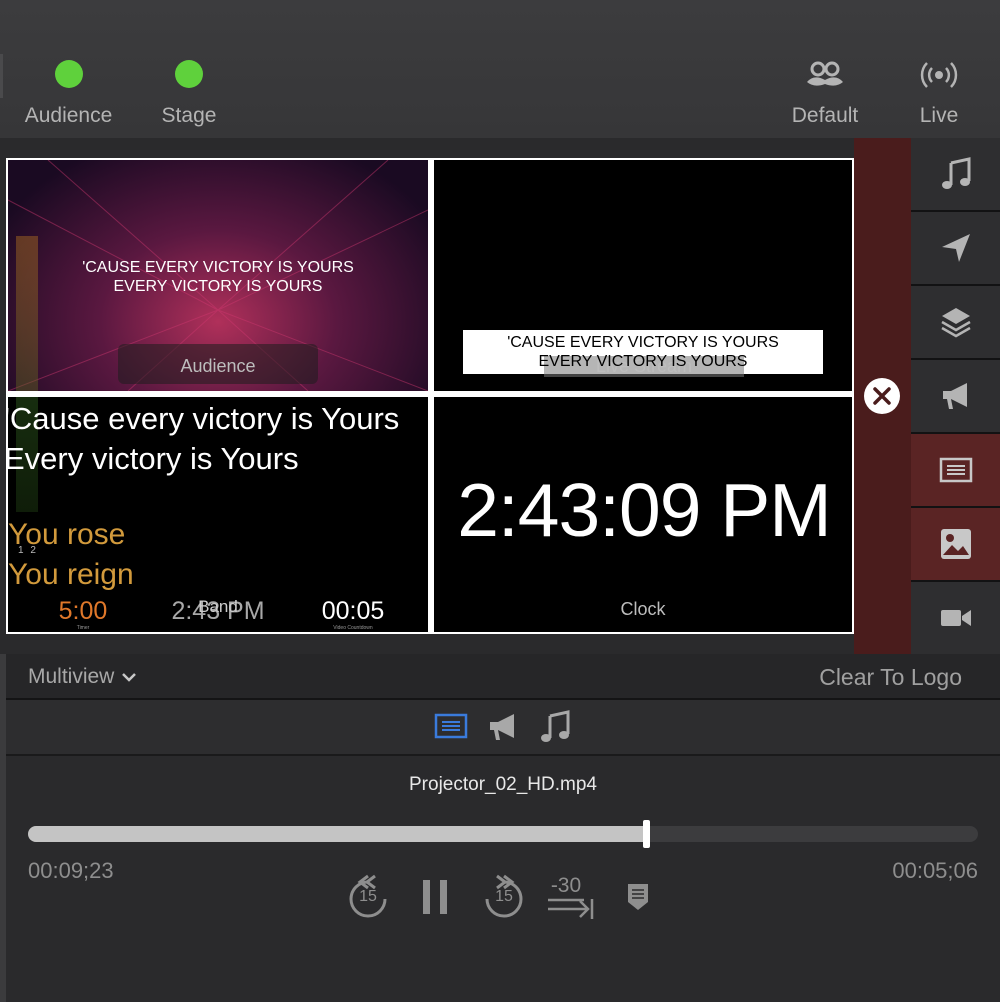  Describe the element at coordinates (646, 834) in the screenshot. I see `playhead-handle` at that location.